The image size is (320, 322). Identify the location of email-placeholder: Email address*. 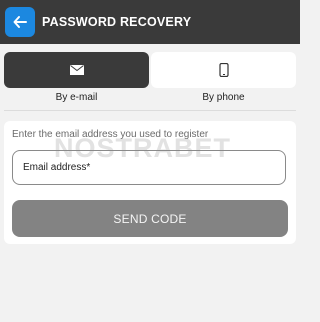
(57, 167).